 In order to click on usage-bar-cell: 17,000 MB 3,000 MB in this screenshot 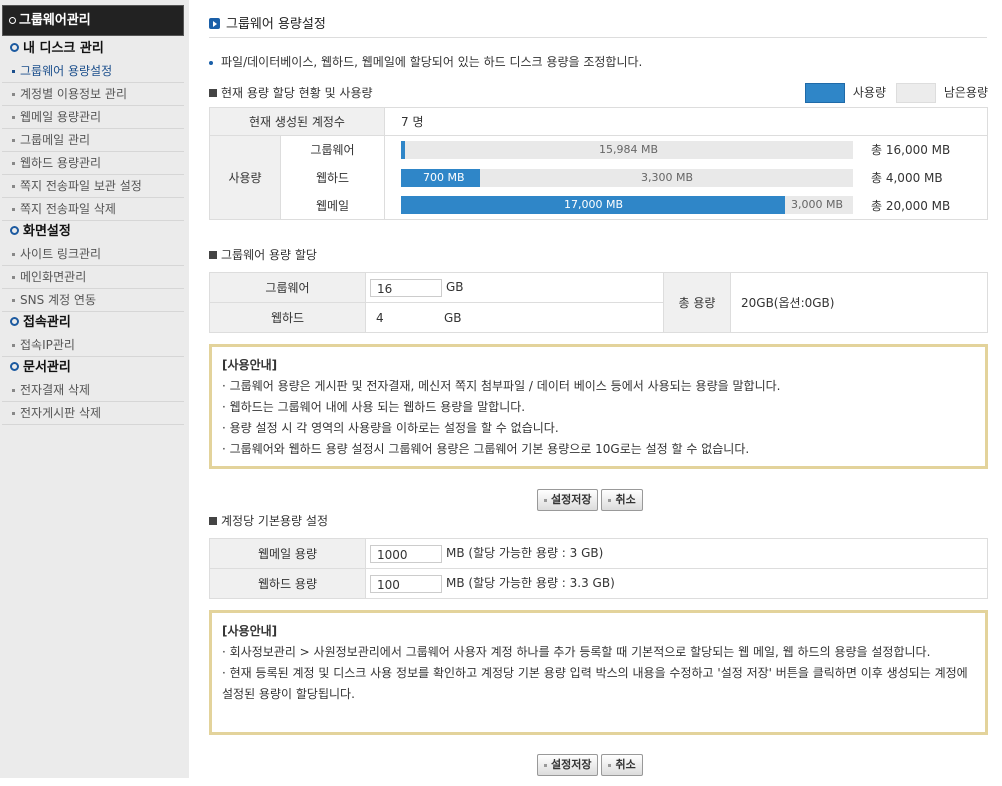, I will do `click(627, 205)`.